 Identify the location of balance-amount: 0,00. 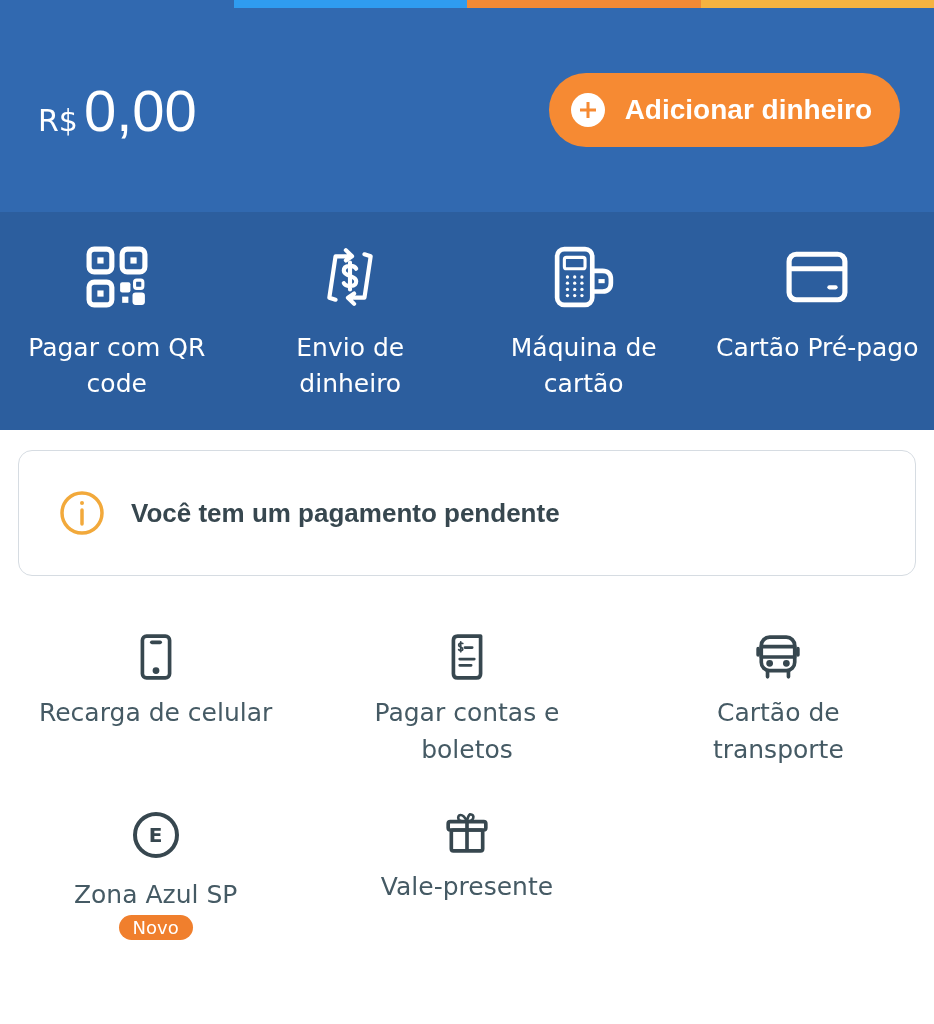
(140, 110).